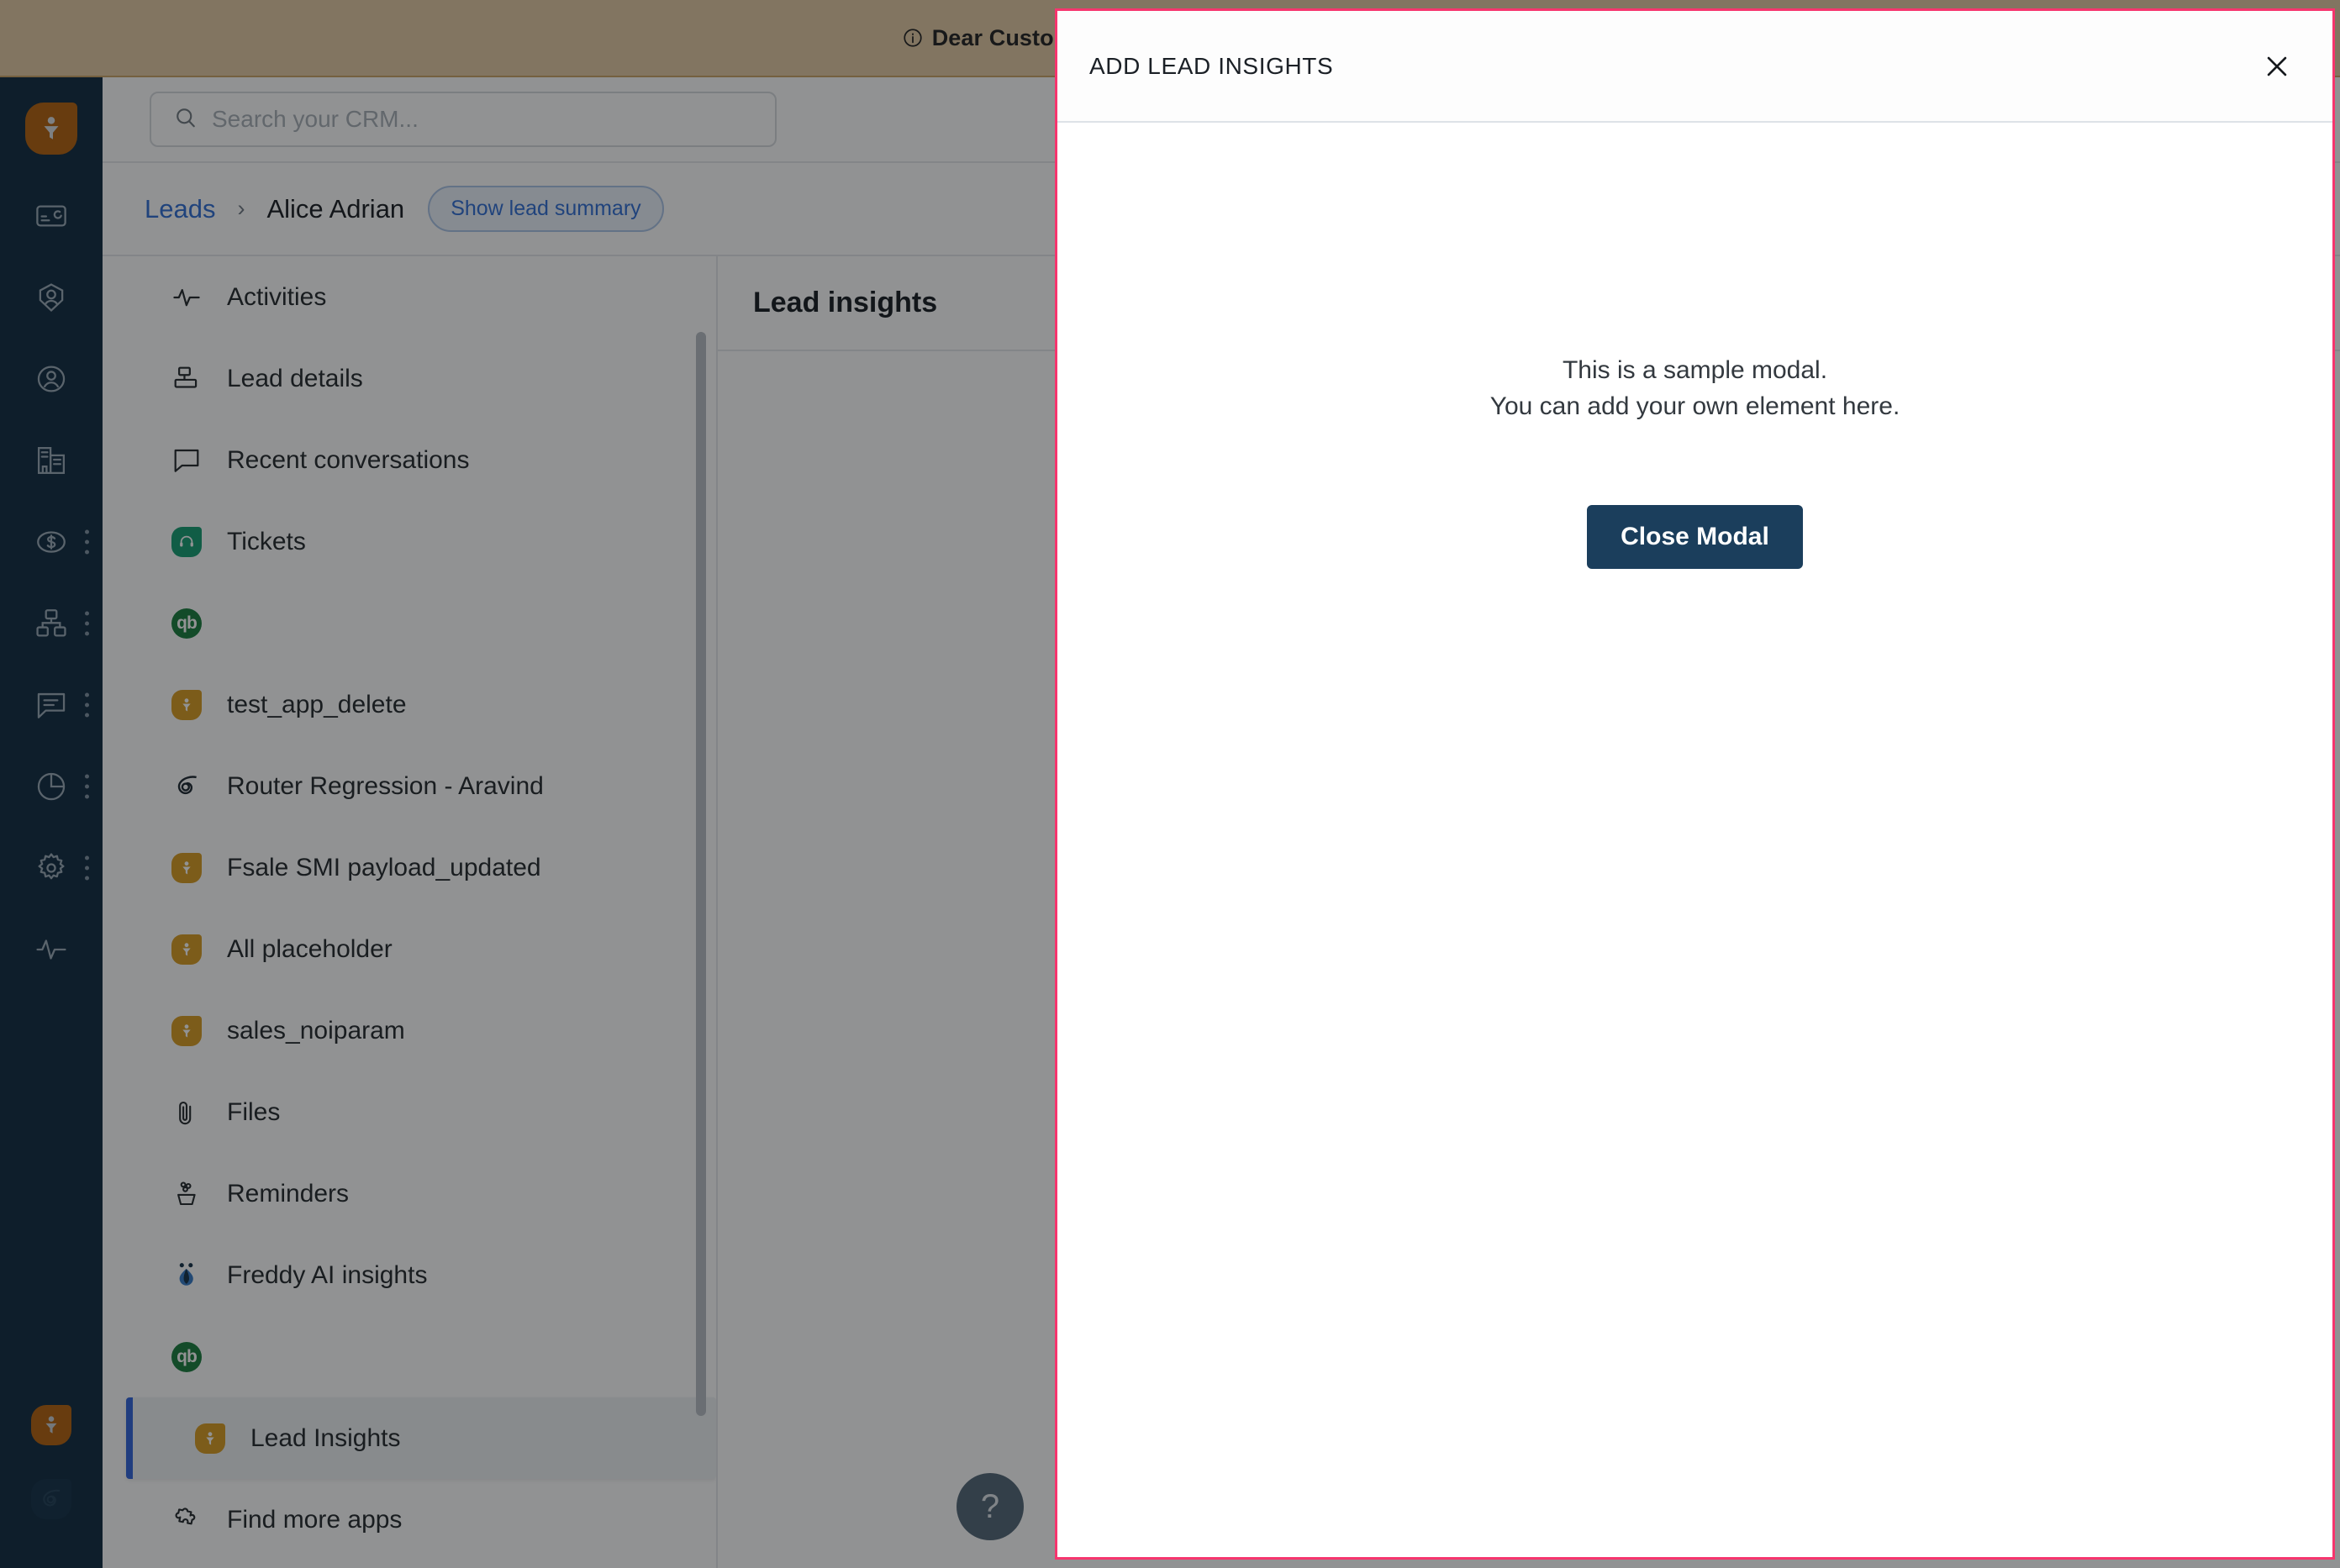  What do you see at coordinates (1695, 538) in the screenshot?
I see `close-modal-button: Close Modal` at bounding box center [1695, 538].